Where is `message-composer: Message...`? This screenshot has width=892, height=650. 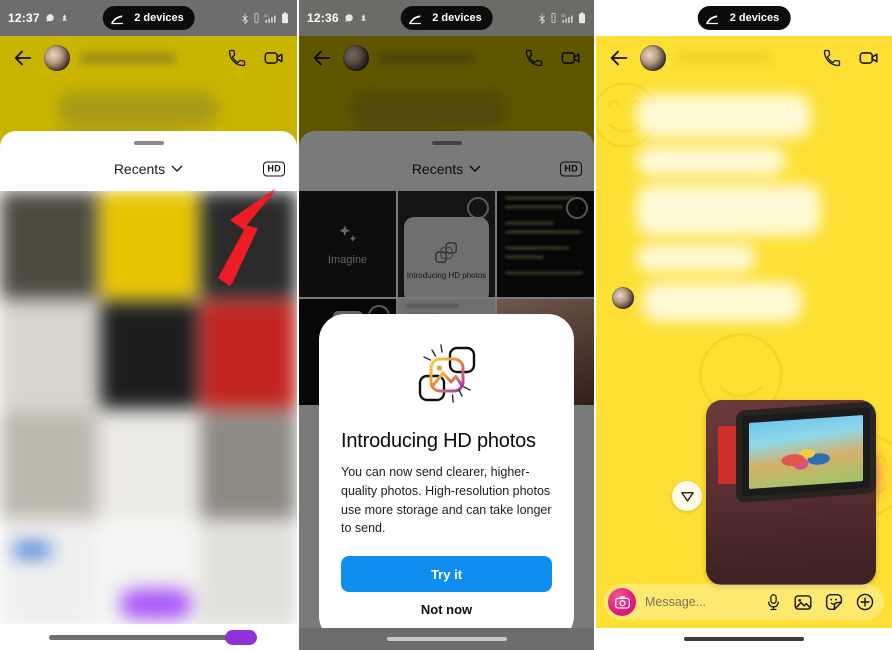 message-composer: Message... is located at coordinates (744, 602).